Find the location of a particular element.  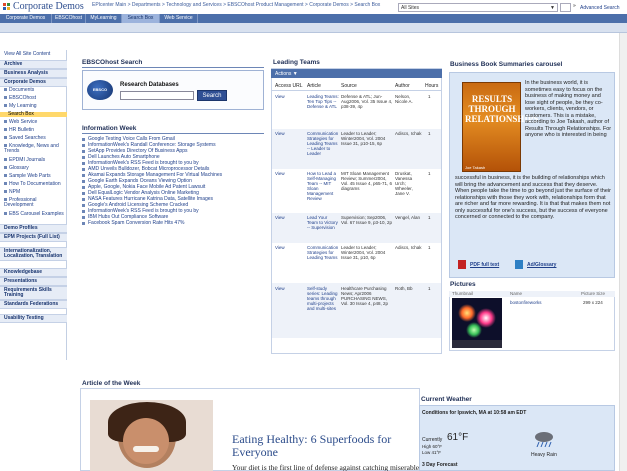

advanced-search-link: Advanced Search is located at coordinates (599, 8).